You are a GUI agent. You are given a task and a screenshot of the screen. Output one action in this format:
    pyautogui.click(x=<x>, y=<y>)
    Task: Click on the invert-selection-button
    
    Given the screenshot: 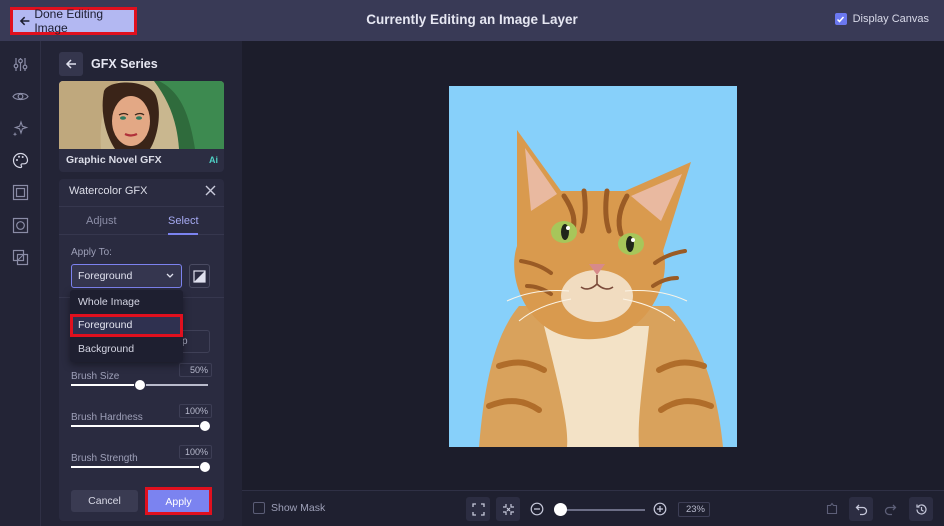 What is the action you would take?
    pyautogui.click(x=199, y=276)
    